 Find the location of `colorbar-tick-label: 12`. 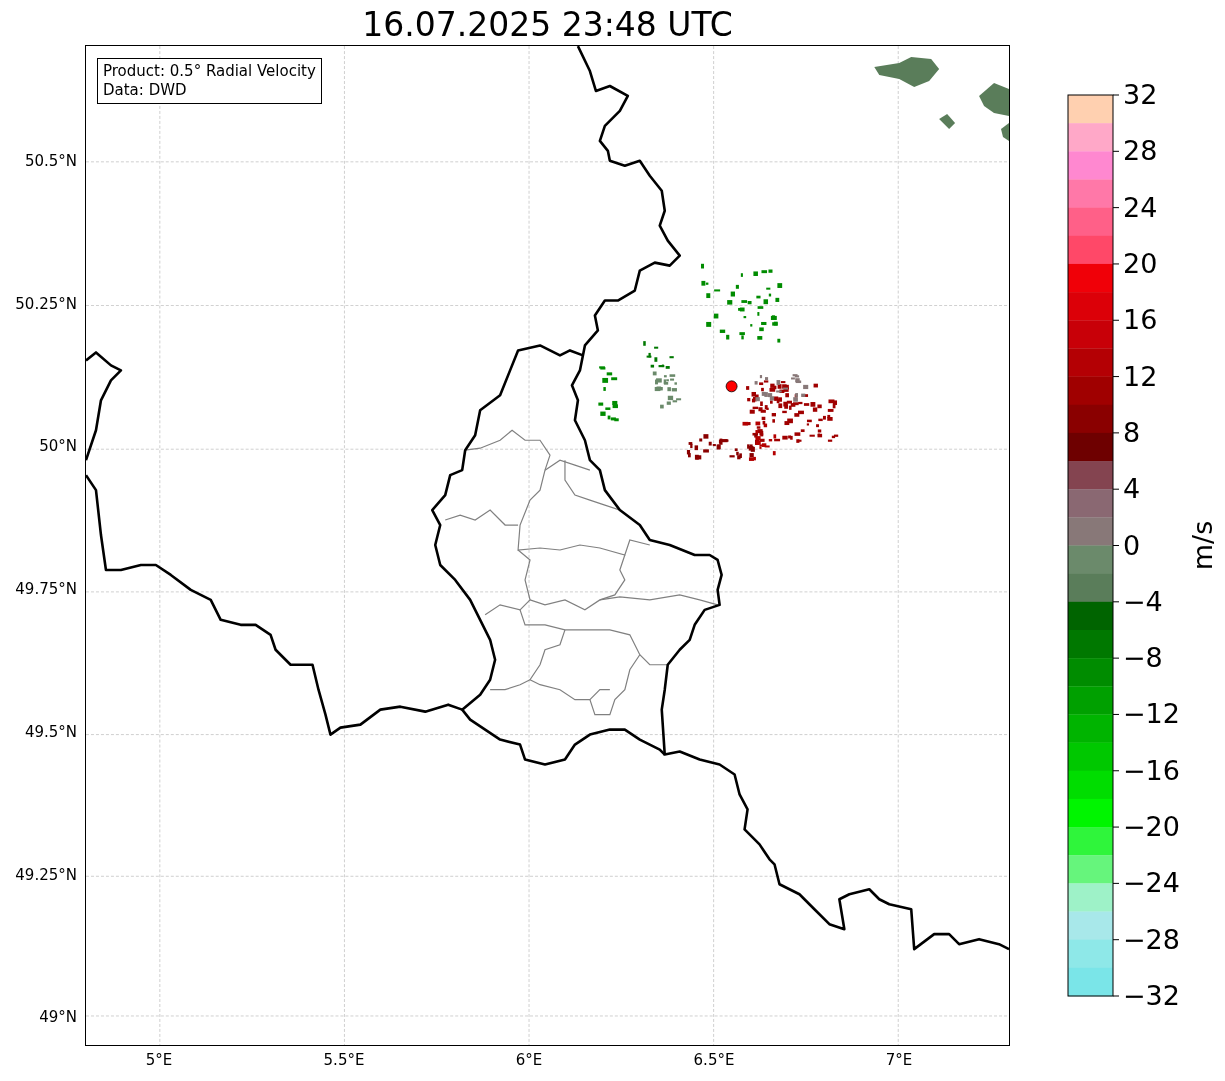

colorbar-tick-label: 12 is located at coordinates (1140, 376).